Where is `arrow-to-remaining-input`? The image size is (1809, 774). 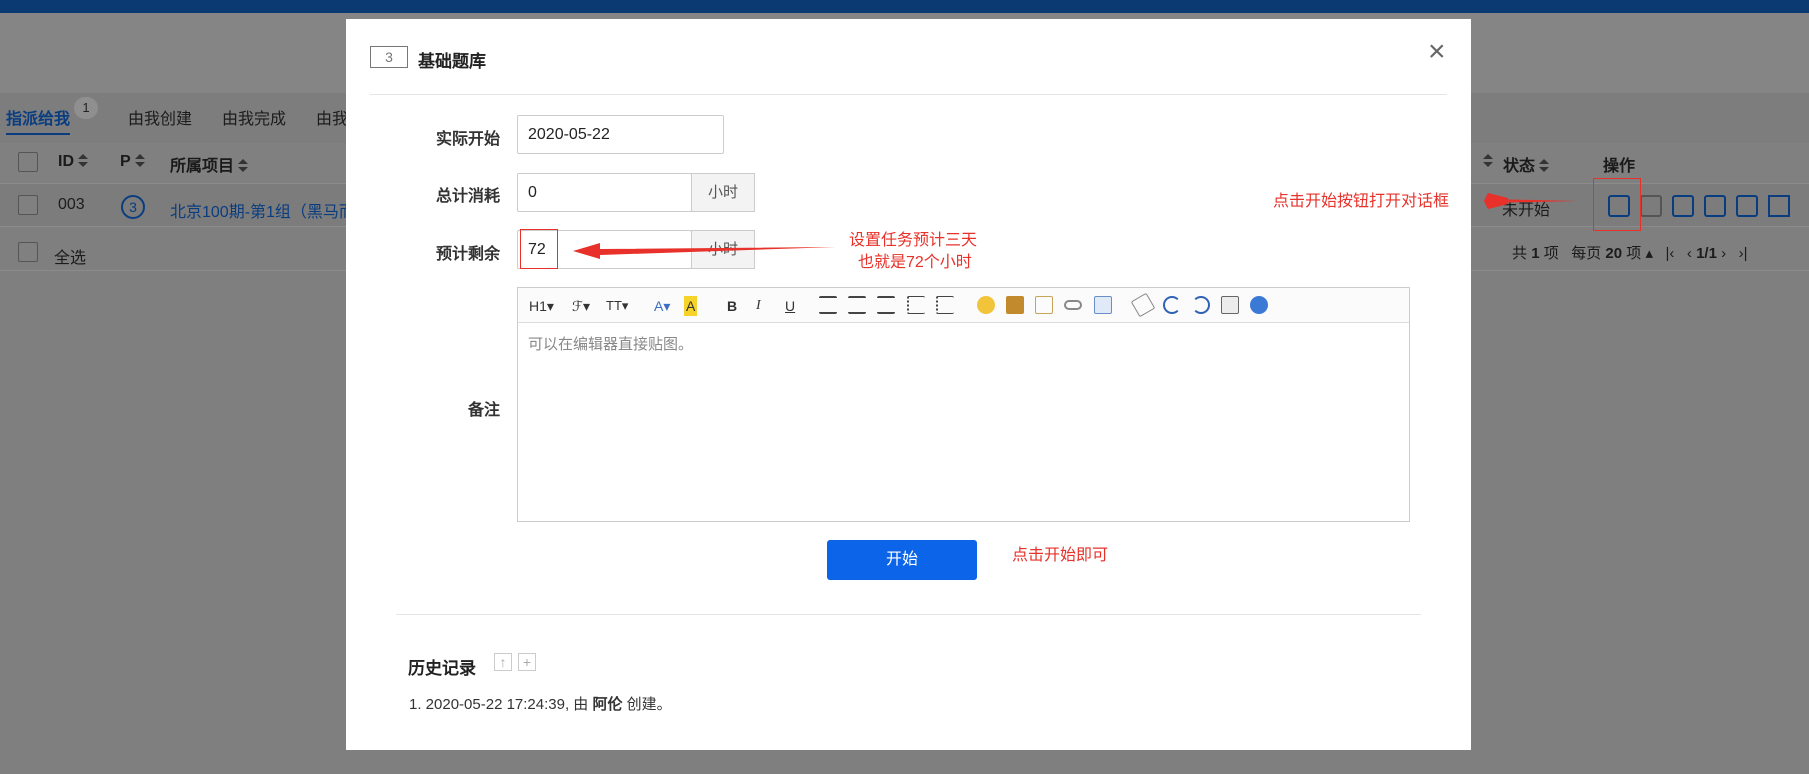
arrow-to-remaining-input is located at coordinates (704, 251).